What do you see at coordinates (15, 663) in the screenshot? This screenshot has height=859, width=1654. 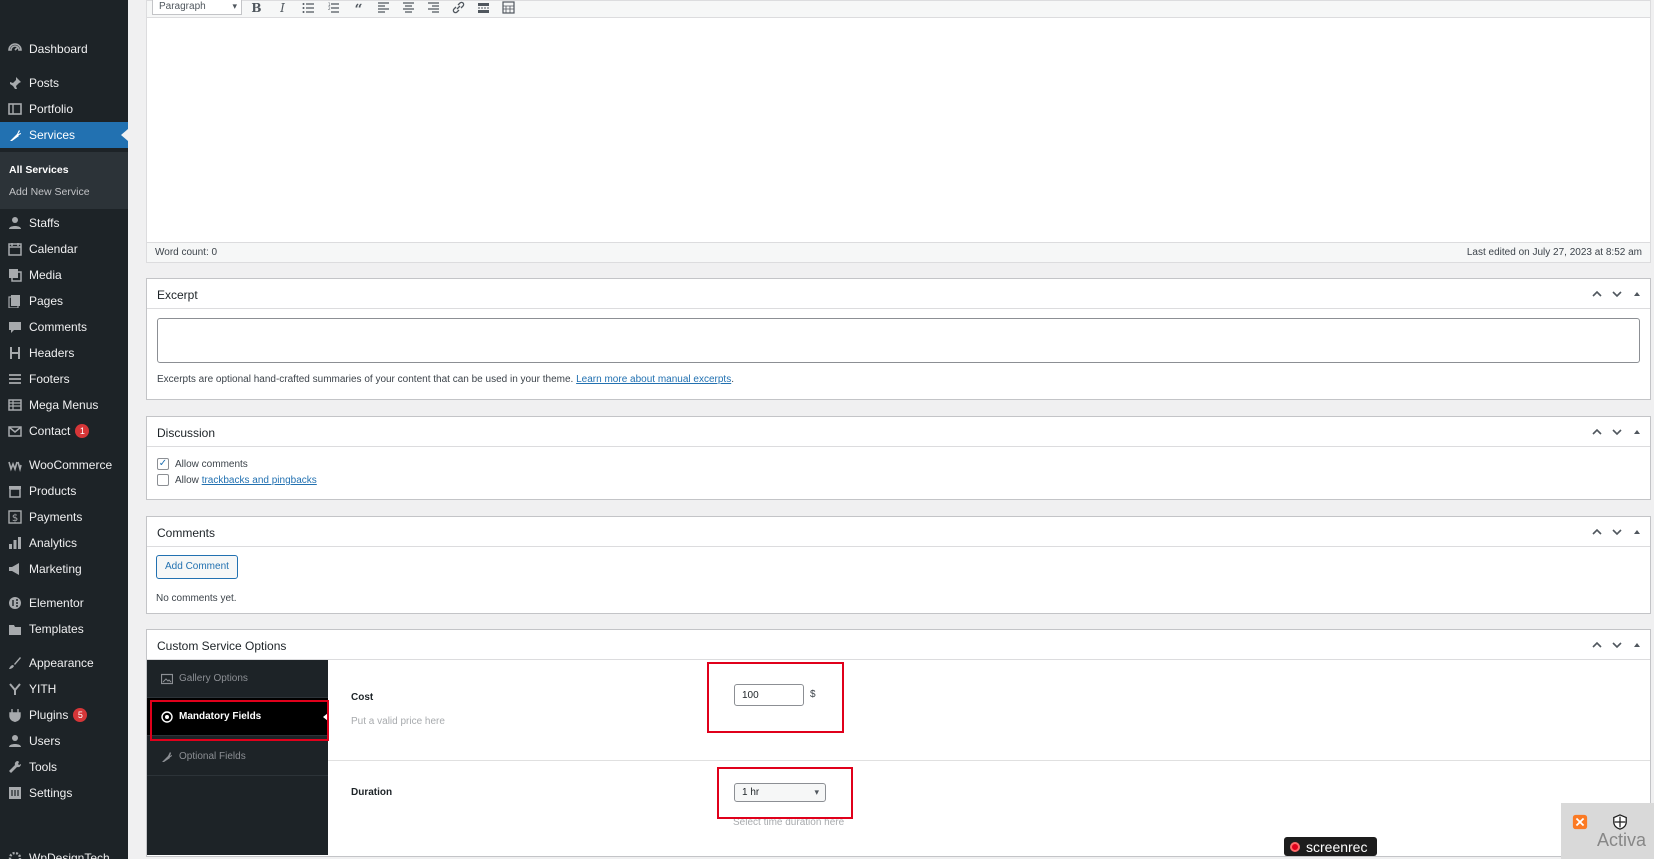 I see `brush-icon` at bounding box center [15, 663].